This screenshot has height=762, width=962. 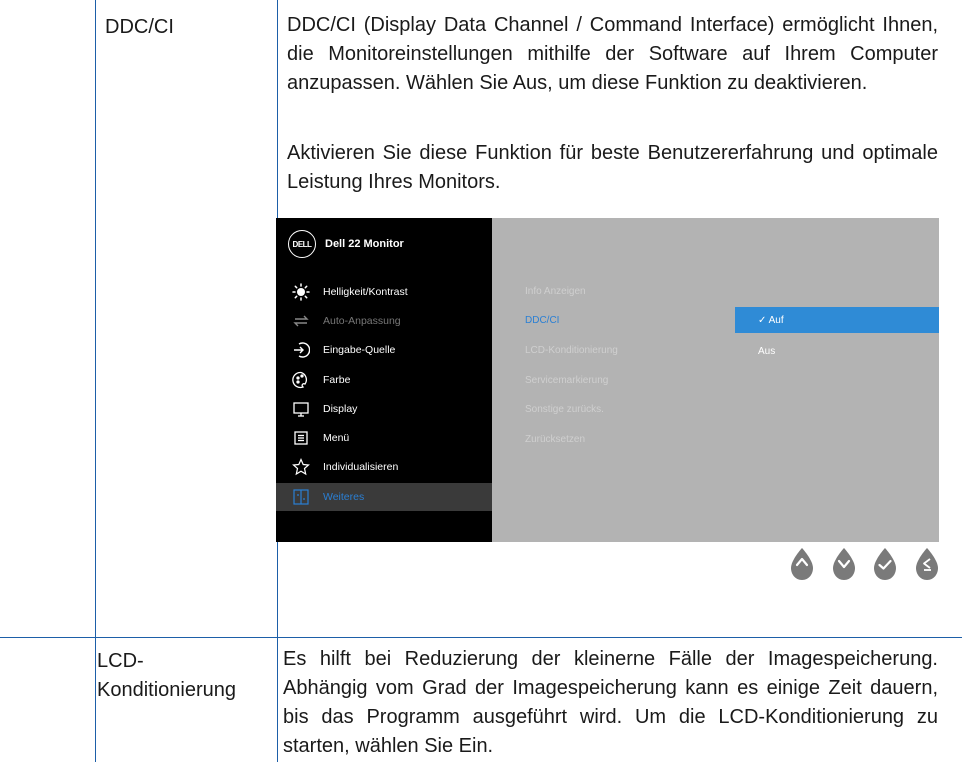 I want to click on brightness-icon, so click(x=301, y=292).